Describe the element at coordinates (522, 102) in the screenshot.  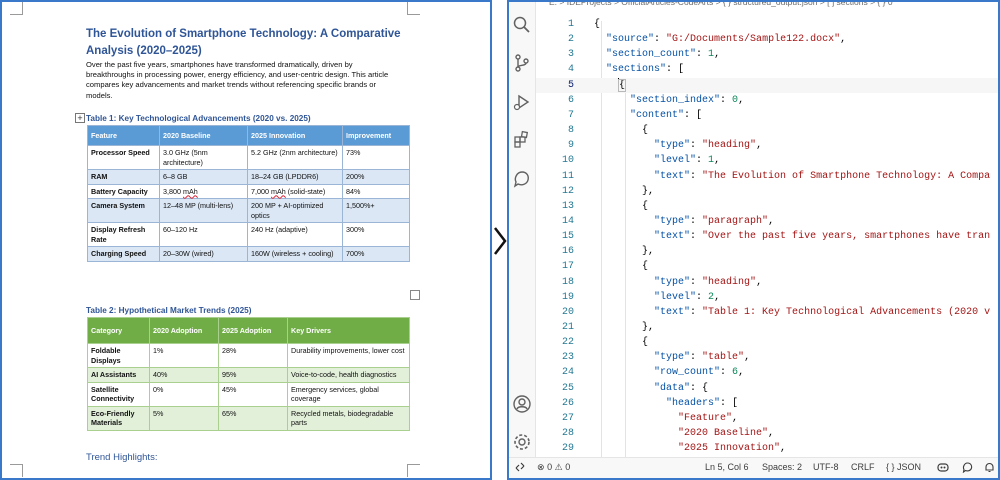
I see `run-debug-icon` at that location.